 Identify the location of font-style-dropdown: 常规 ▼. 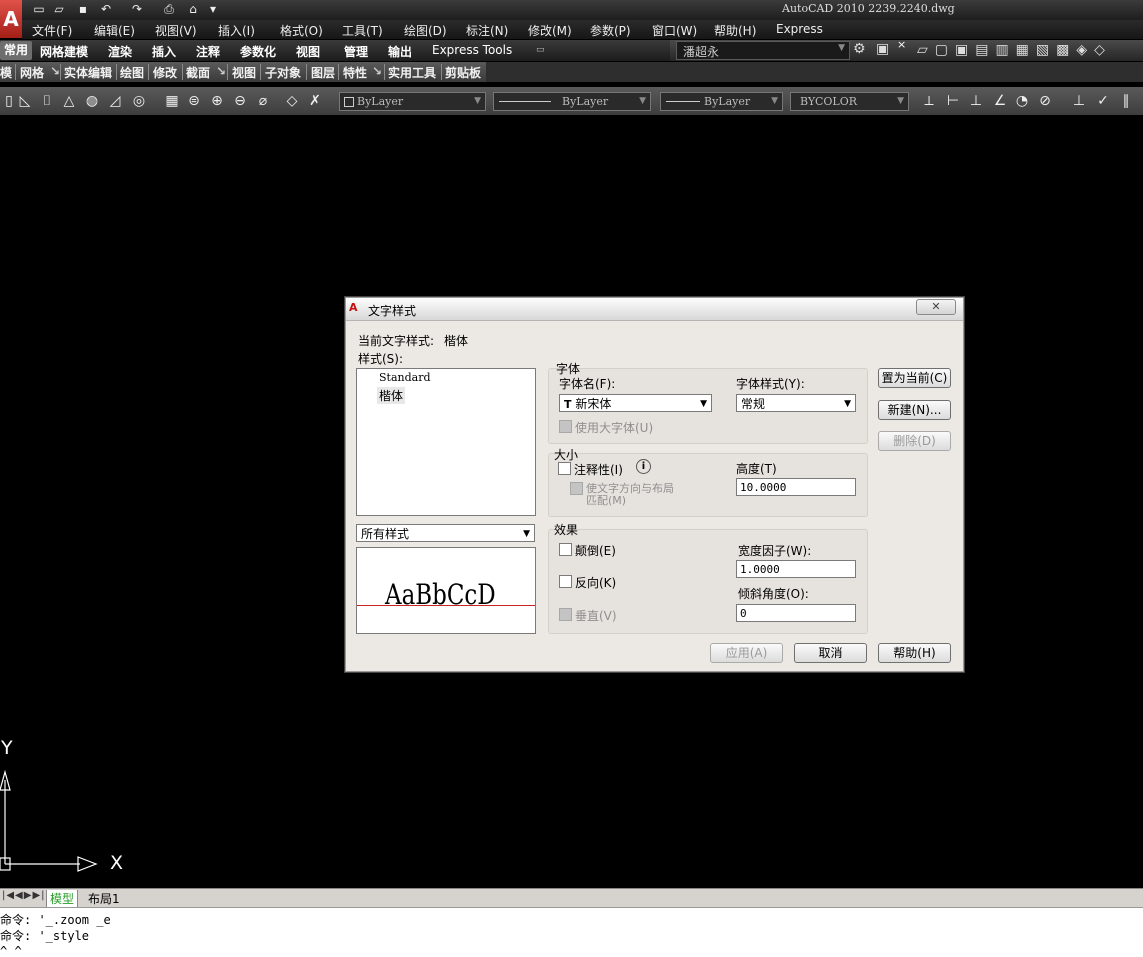
(796, 403).